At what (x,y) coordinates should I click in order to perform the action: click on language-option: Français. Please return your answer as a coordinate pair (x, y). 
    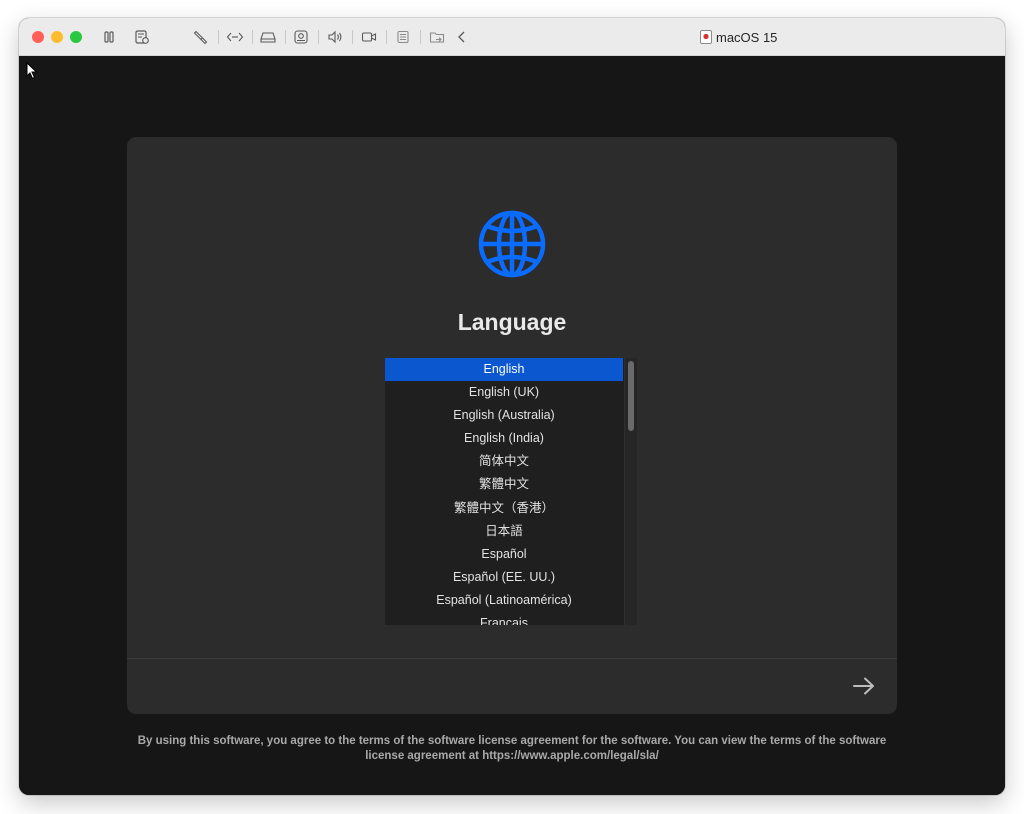
    Looking at the image, I should click on (504, 618).